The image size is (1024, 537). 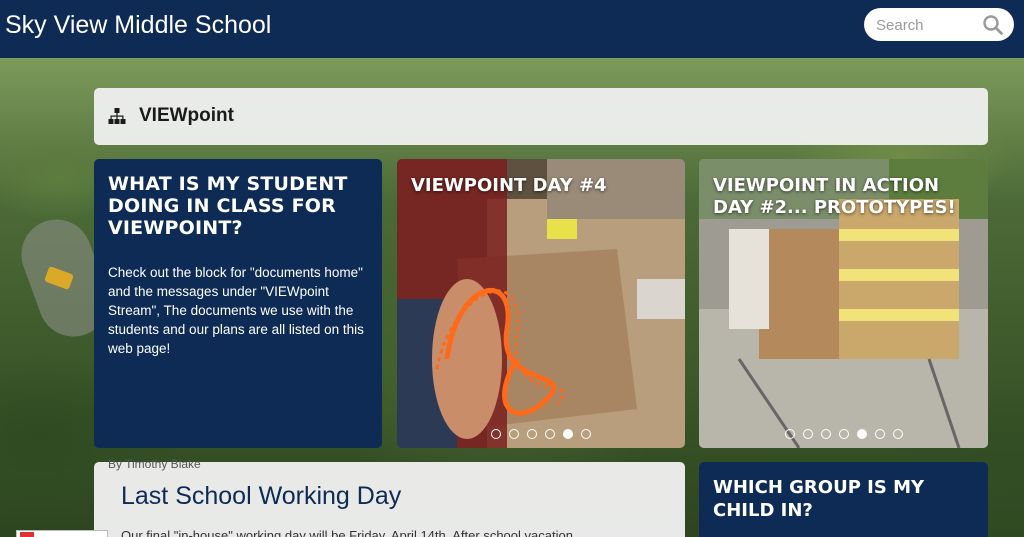 I want to click on group-card-heading: WHICH GROUP IS MY CHILD IN?, so click(x=843, y=499).